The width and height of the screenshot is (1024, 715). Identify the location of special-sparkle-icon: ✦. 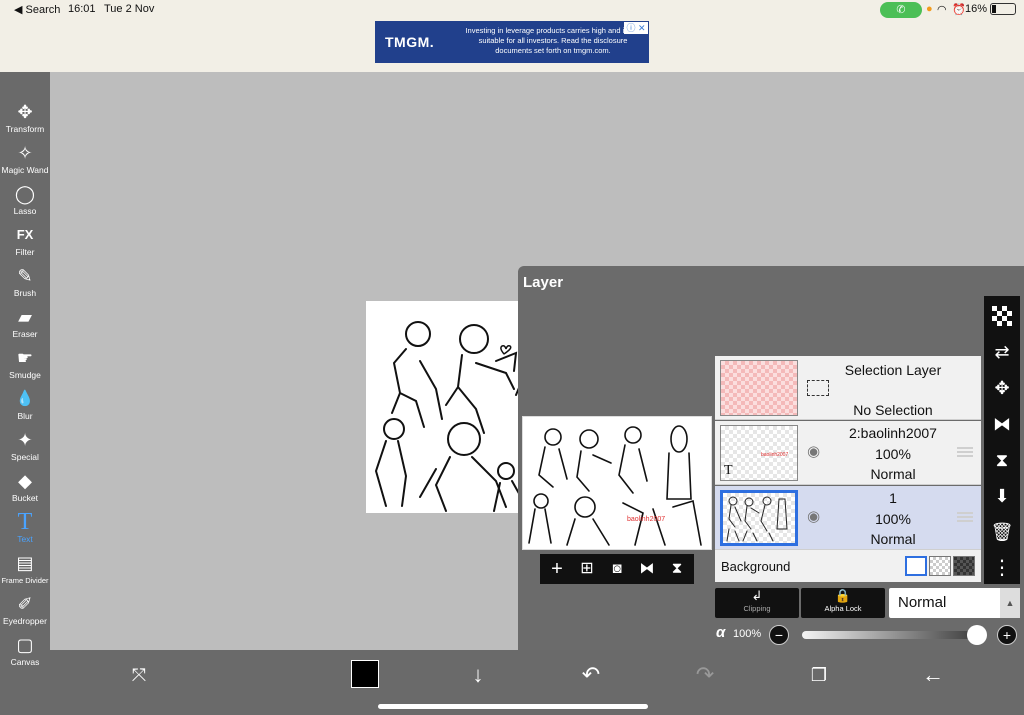
(25, 440).